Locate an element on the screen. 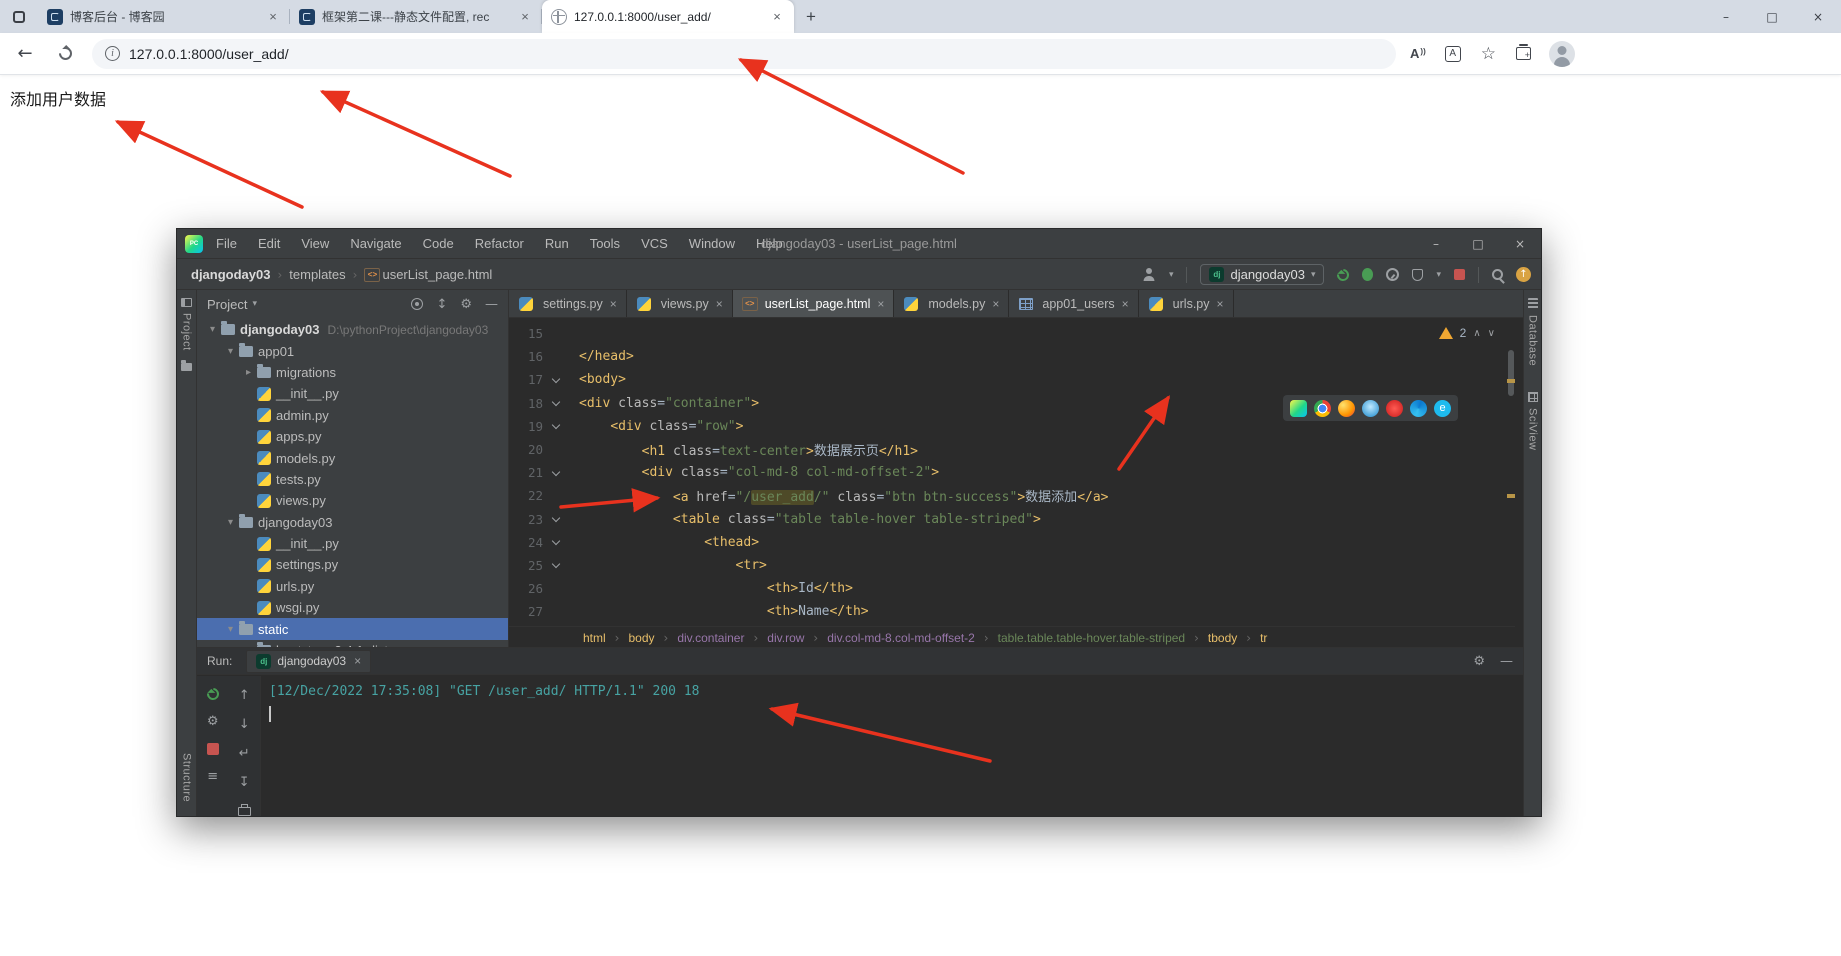  edge-icon is located at coordinates (1418, 408).